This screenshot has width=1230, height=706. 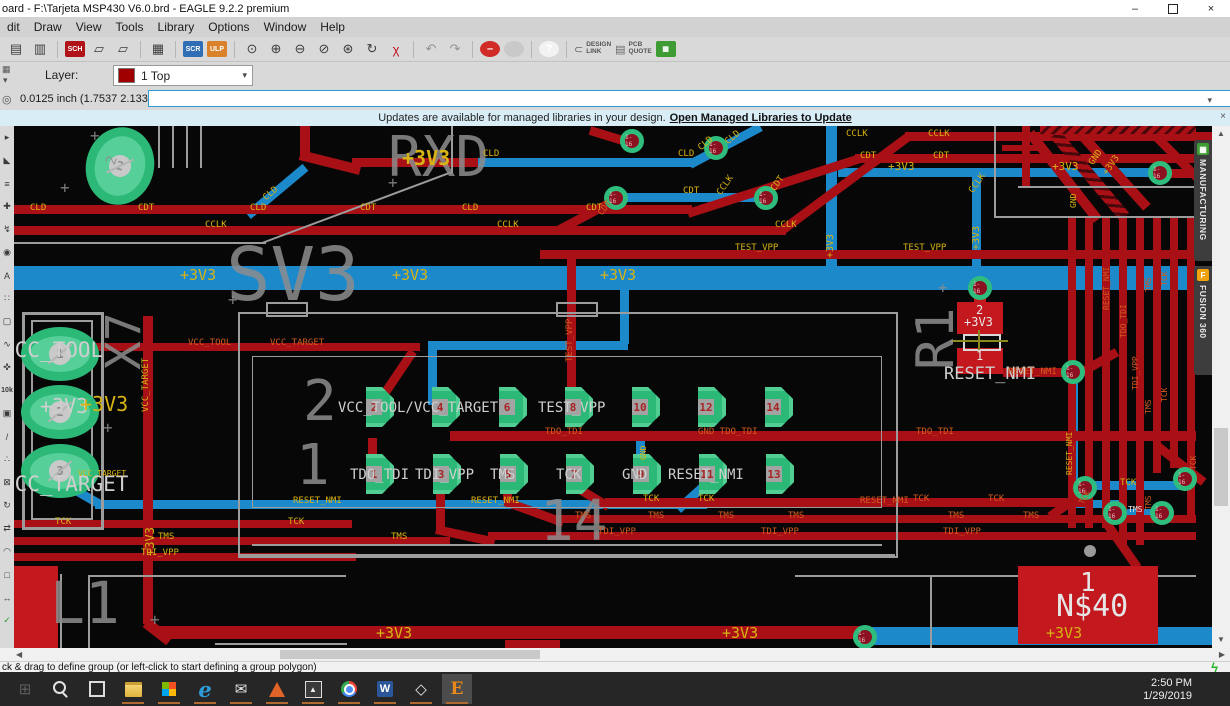 I want to click on taskbar-task-view, so click(x=97, y=689).